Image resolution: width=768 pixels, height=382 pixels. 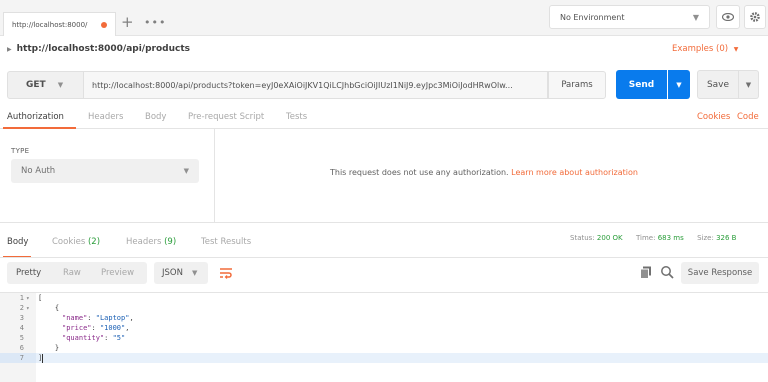 I want to click on code-line: [, so click(x=40, y=298).